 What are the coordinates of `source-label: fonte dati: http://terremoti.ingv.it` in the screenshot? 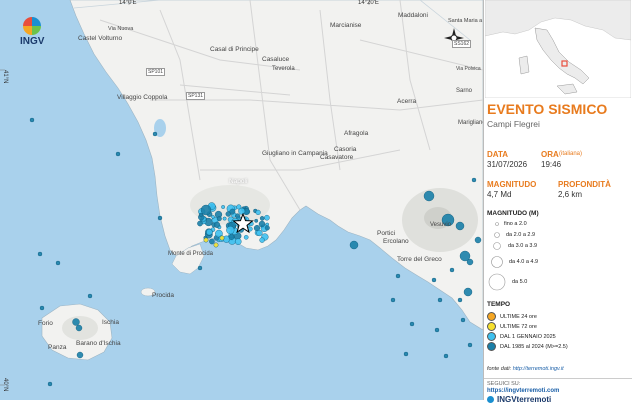 It's located at (525, 369).